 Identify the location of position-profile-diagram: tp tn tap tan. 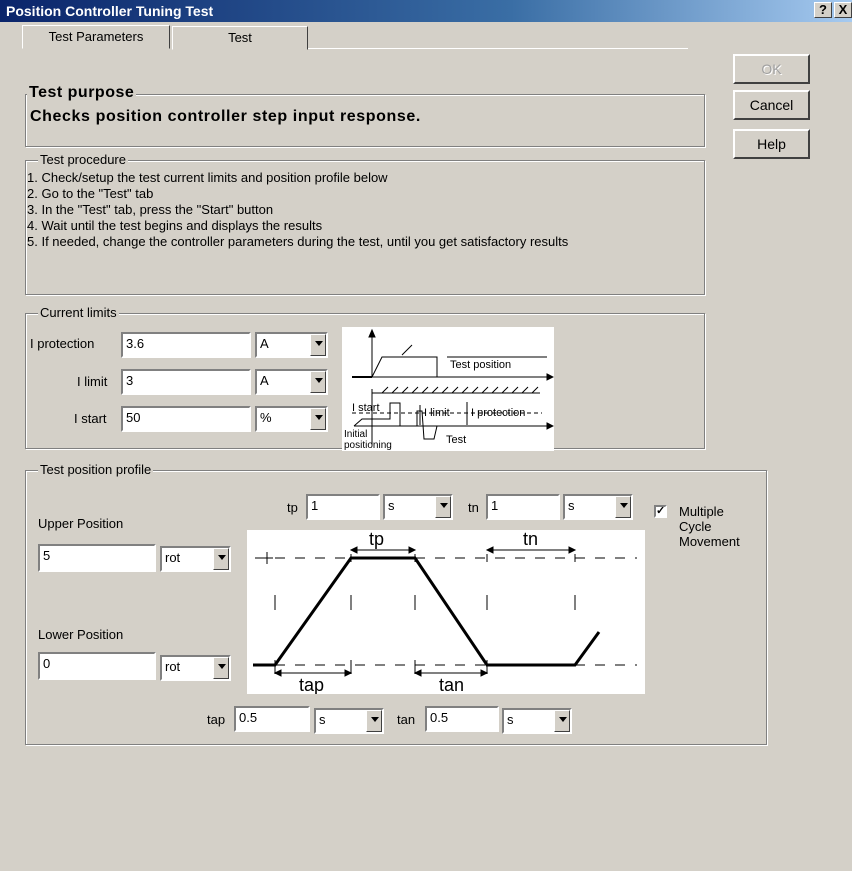
(446, 612).